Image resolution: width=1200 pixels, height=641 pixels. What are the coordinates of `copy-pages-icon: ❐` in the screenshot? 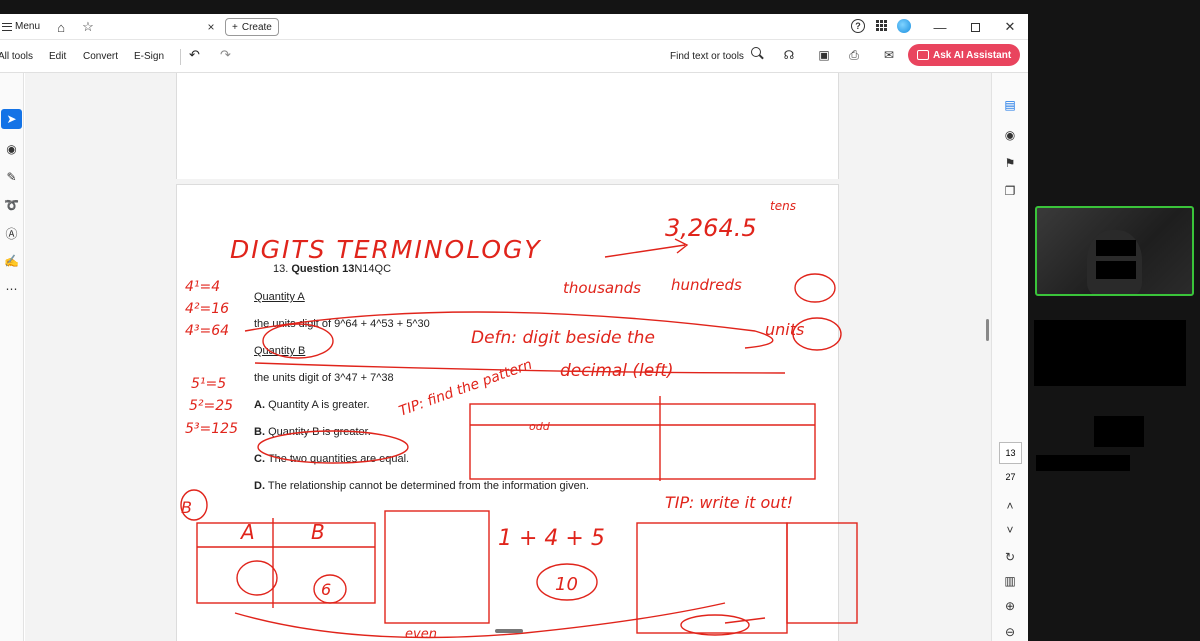 It's located at (1010, 191).